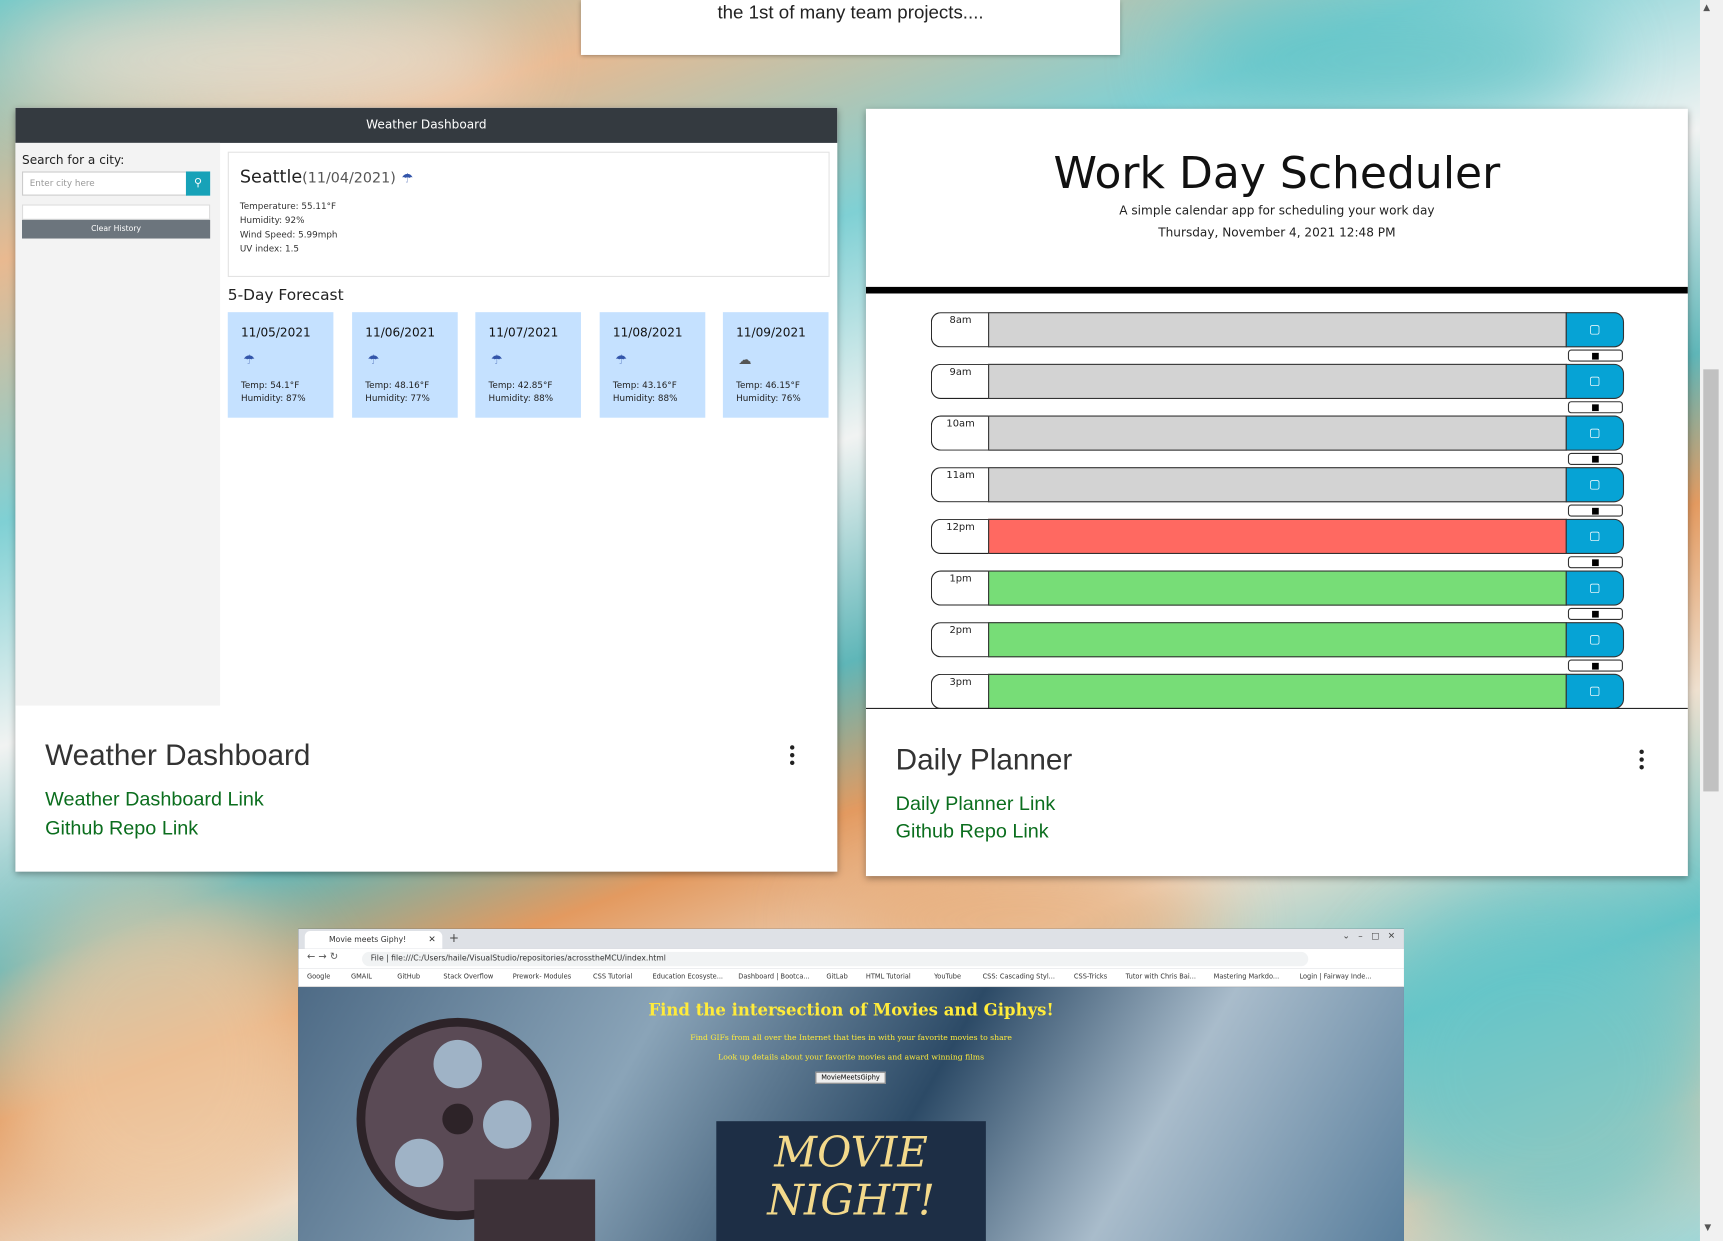  I want to click on humidity-text: Humidity: 92%, so click(272, 220).